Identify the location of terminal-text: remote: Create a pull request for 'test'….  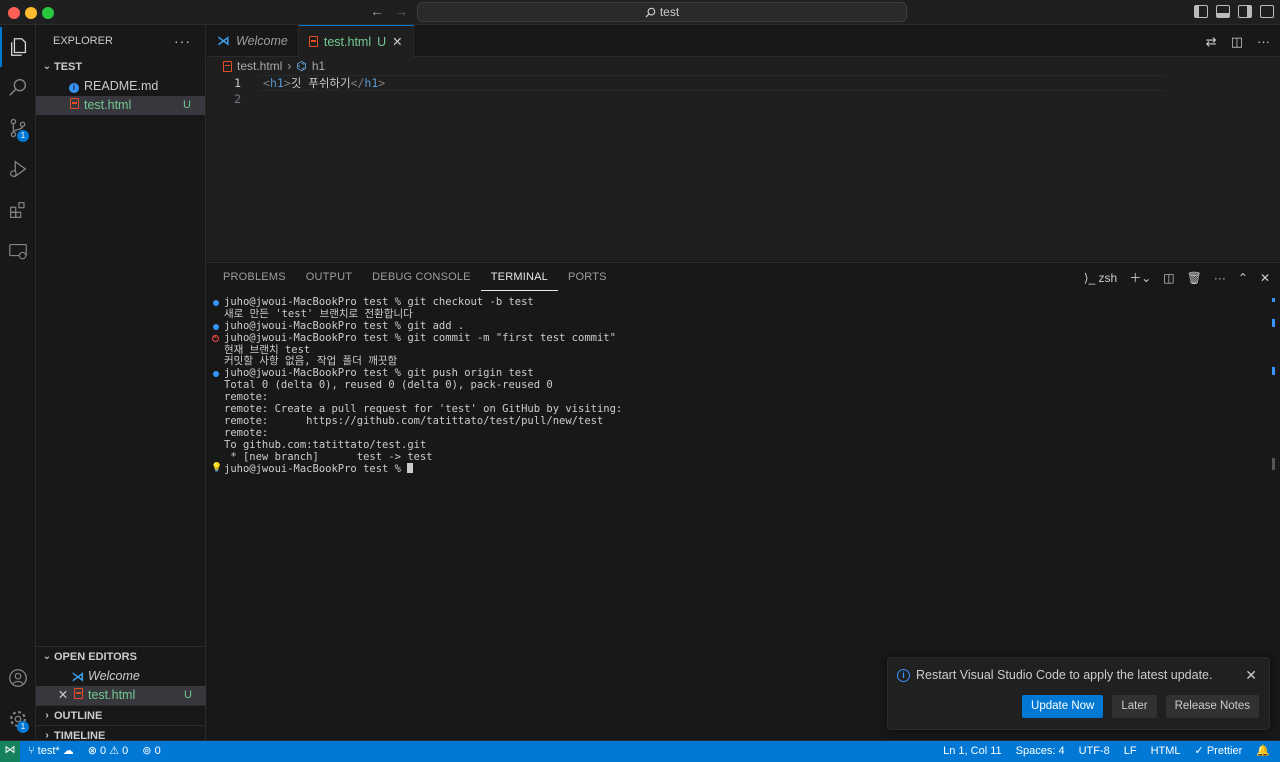
(423, 409).